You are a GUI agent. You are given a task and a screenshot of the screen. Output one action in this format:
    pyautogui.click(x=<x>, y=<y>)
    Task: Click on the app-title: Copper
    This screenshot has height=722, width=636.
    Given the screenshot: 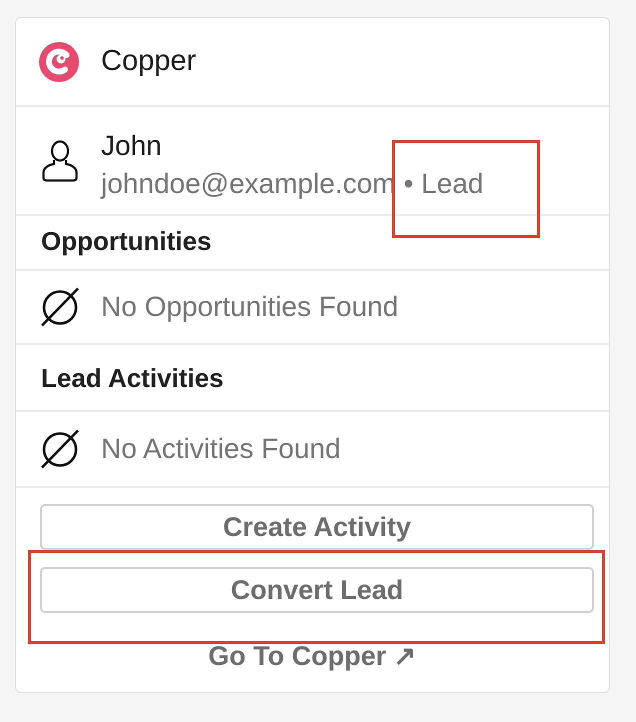 What is the action you would take?
    pyautogui.click(x=148, y=61)
    